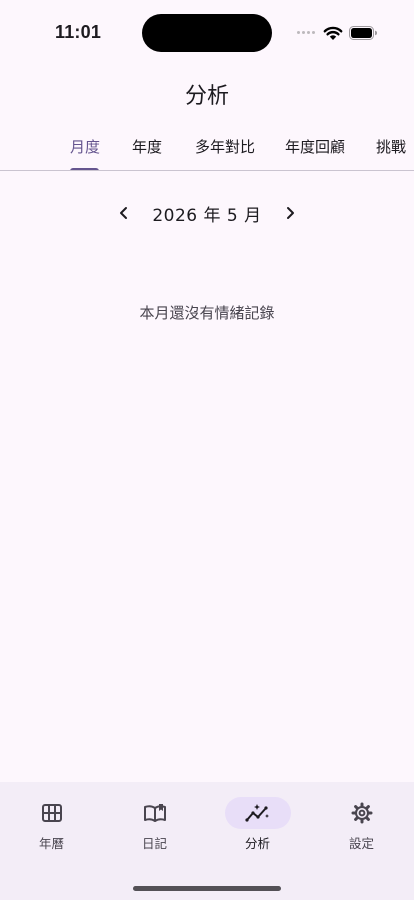 The image size is (414, 900). I want to click on status-bar: 11:01, so click(207, 31).